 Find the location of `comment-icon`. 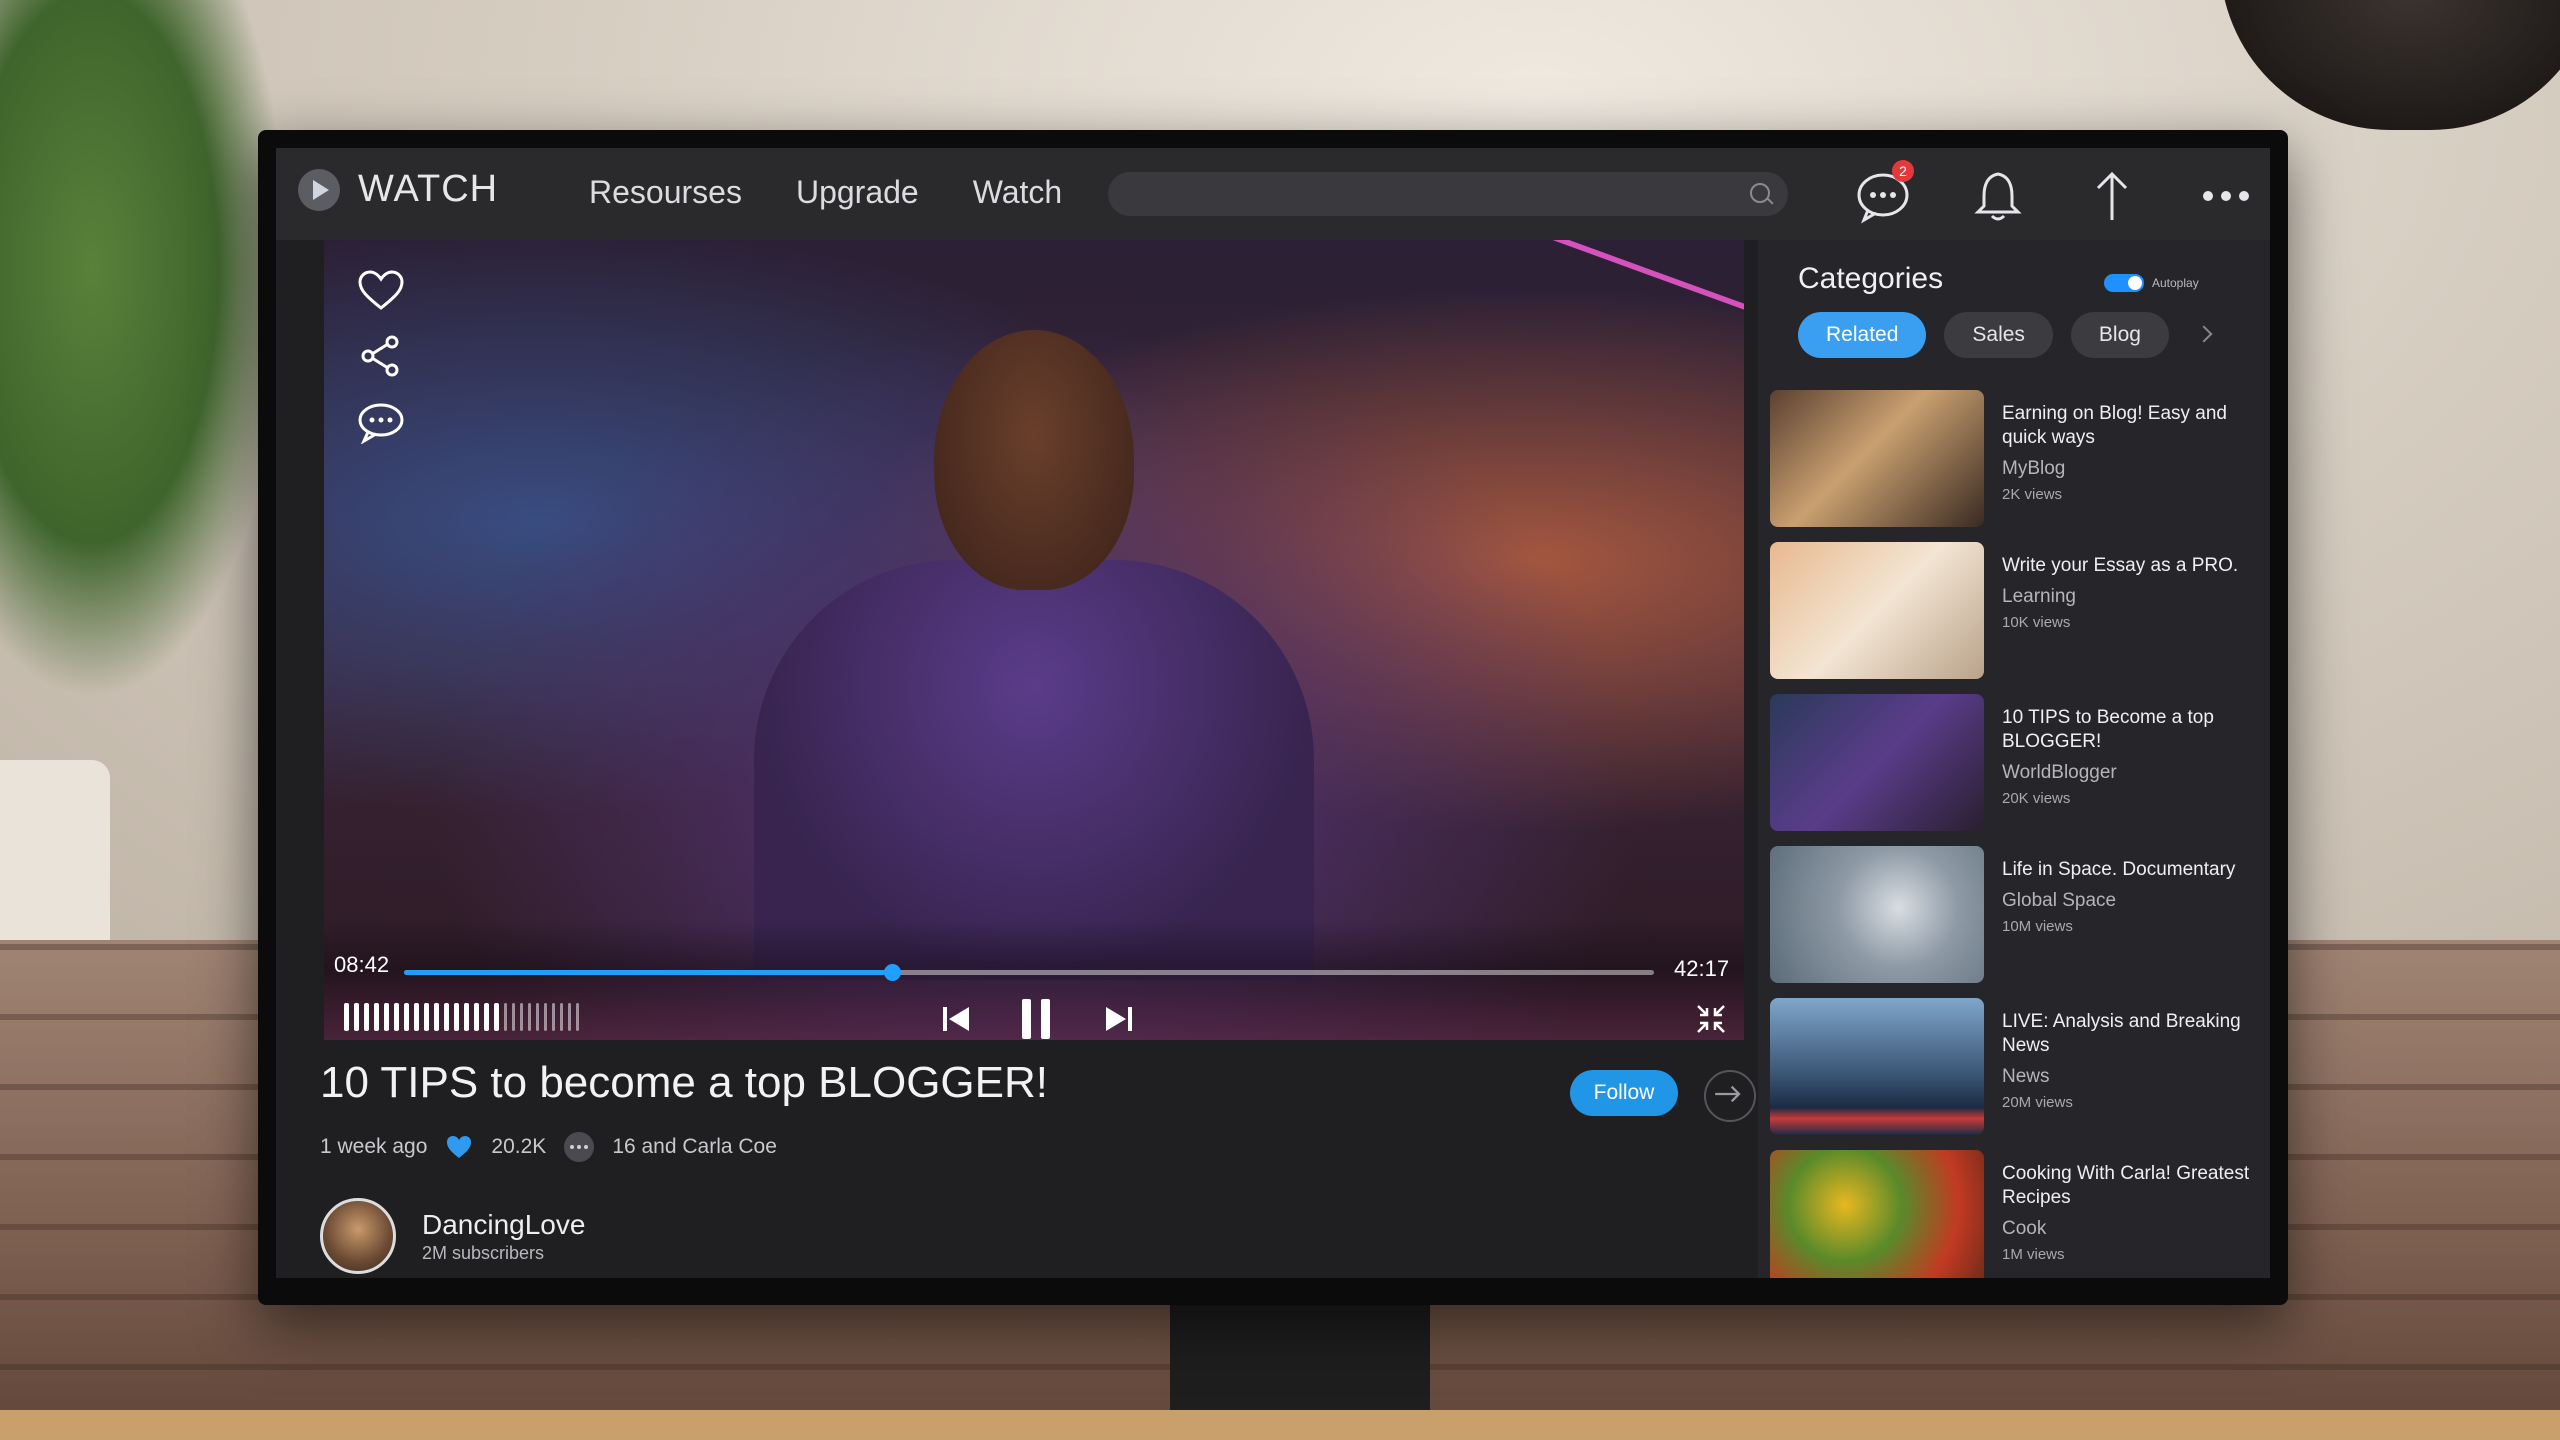

comment-icon is located at coordinates (381, 422).